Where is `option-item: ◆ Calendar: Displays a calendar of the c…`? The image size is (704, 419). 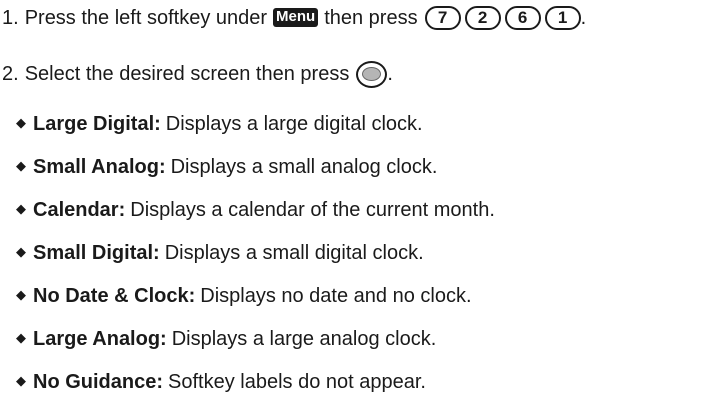
option-item: ◆ Calendar: Displays a calendar of the c… is located at coordinates (255, 210).